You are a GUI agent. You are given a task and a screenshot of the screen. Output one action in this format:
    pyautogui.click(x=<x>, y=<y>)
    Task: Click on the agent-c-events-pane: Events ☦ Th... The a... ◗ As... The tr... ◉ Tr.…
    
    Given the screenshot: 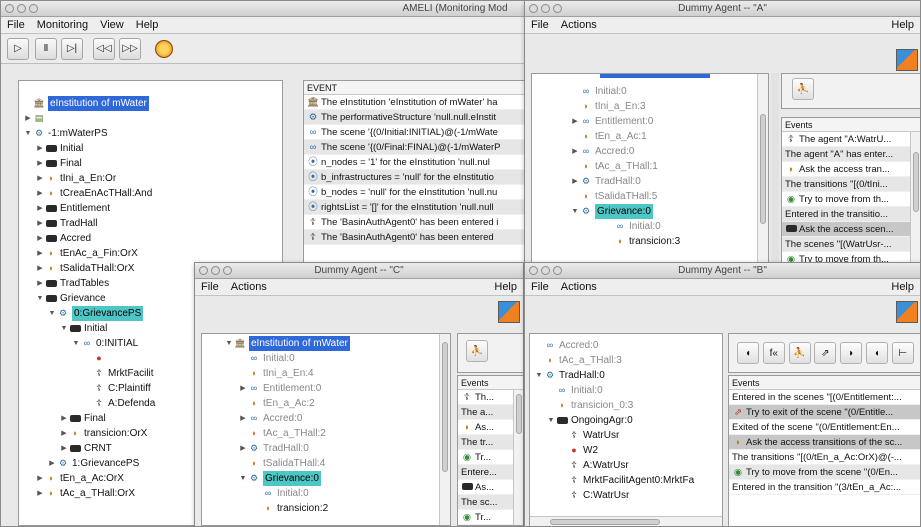 What is the action you would take?
    pyautogui.click(x=490, y=450)
    